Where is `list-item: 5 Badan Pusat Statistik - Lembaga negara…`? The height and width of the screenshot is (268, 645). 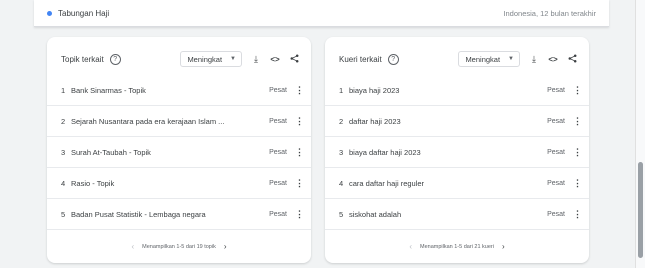
list-item: 5 Badan Pusat Statistik - Lembaga negara… is located at coordinates (179, 214).